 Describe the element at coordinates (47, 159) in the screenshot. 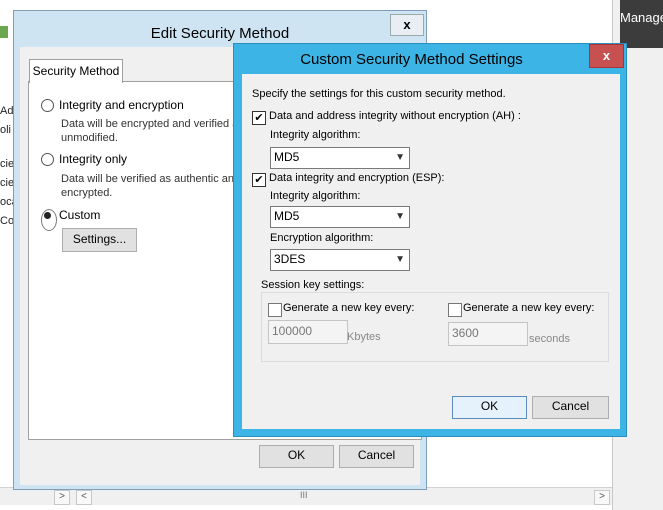

I see `radio-integrity-only` at that location.